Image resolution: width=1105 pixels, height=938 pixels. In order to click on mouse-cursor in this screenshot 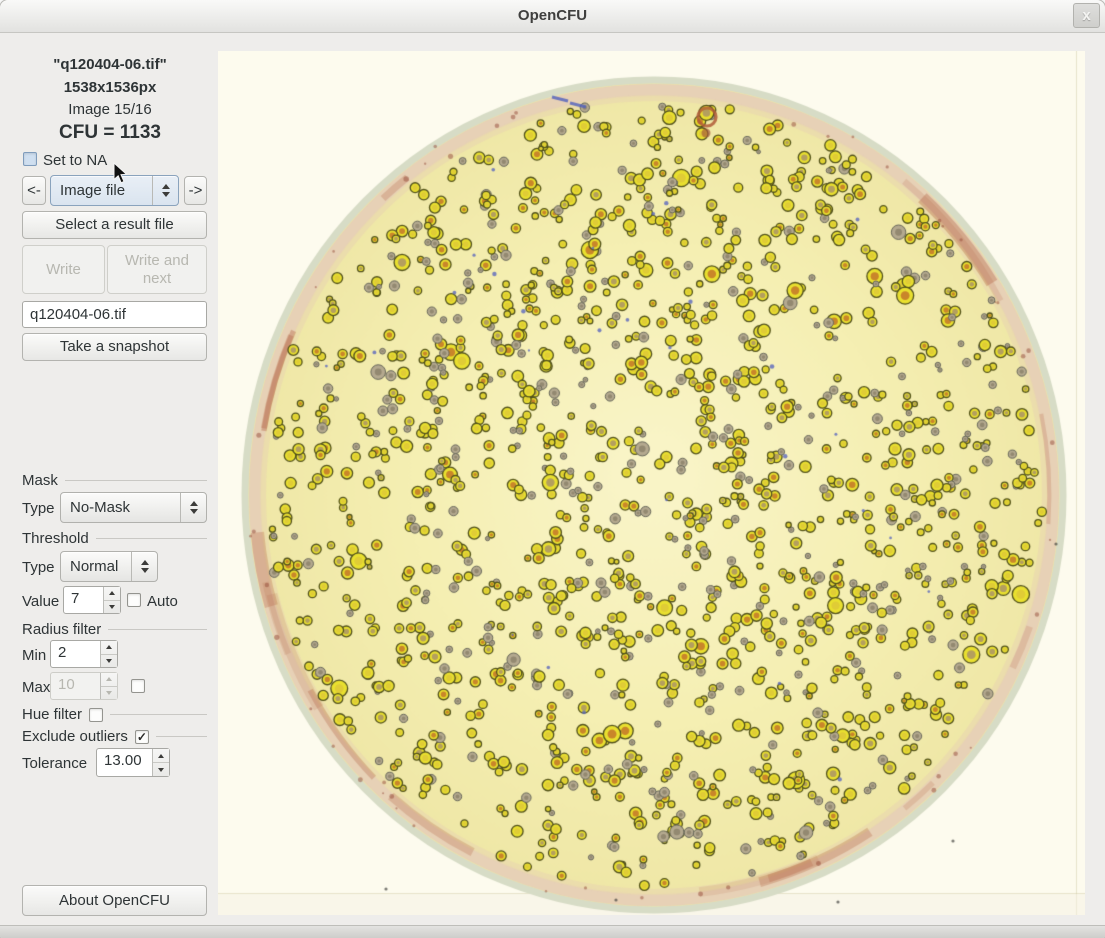, I will do `click(120, 173)`.